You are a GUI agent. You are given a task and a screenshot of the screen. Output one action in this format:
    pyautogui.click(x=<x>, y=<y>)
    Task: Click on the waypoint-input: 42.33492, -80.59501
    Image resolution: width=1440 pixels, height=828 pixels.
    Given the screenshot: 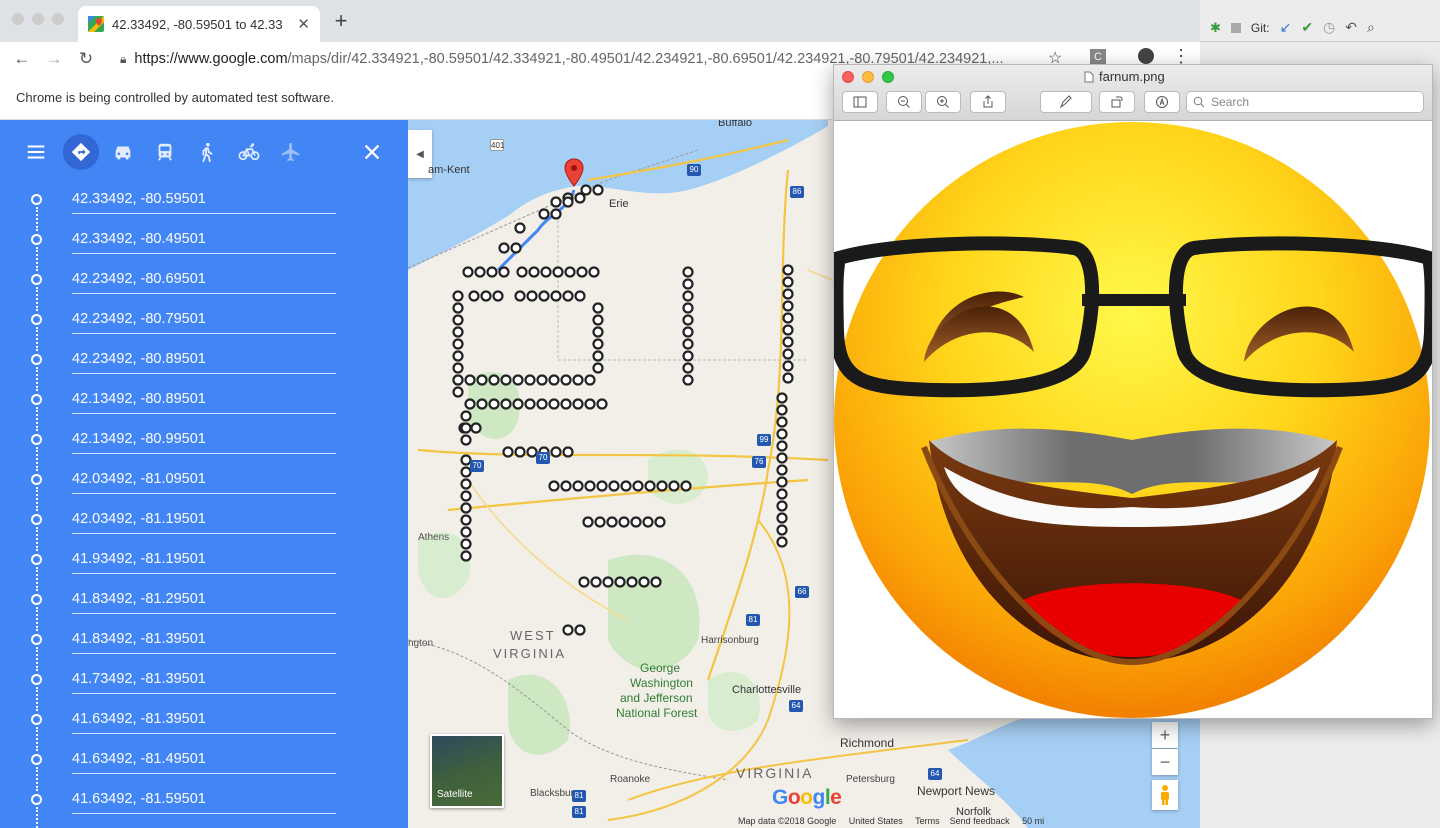 What is the action you would take?
    pyautogui.click(x=139, y=199)
    